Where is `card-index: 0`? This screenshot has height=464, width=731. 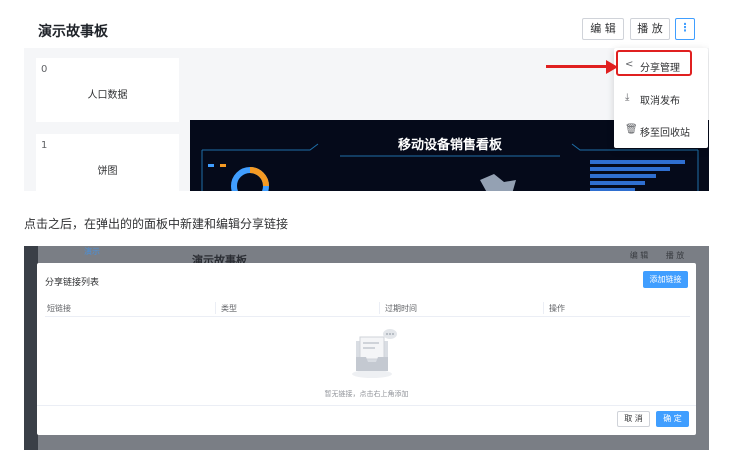
card-index: 0 is located at coordinates (44, 69).